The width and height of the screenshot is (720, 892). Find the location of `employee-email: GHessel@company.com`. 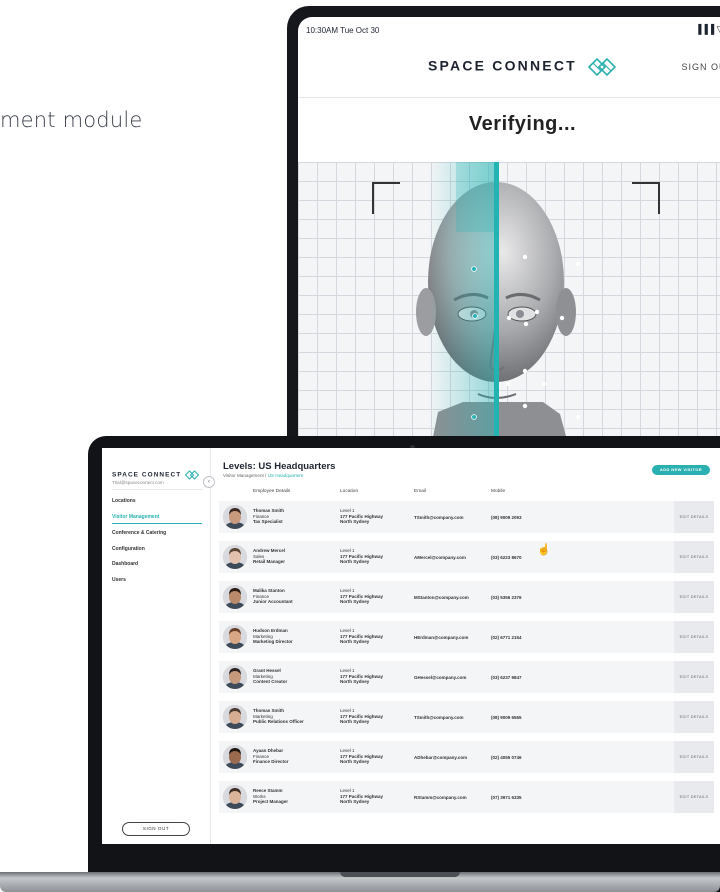

employee-email: GHessel@company.com is located at coordinates (440, 677).